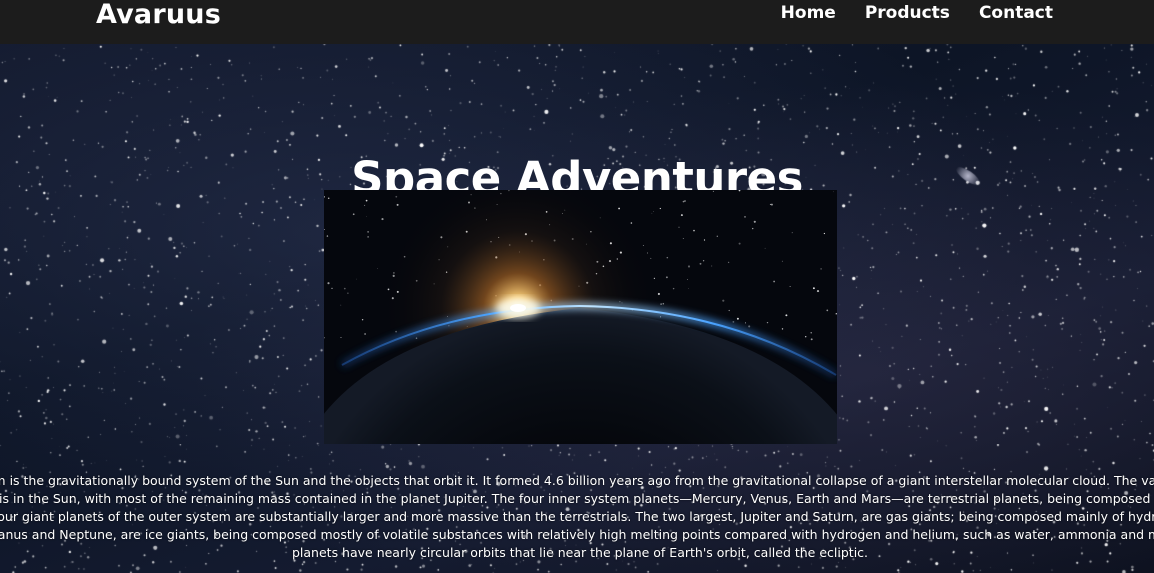 Image resolution: width=1154 pixels, height=573 pixels. I want to click on brand-logo: Avaruus, so click(158, 15).